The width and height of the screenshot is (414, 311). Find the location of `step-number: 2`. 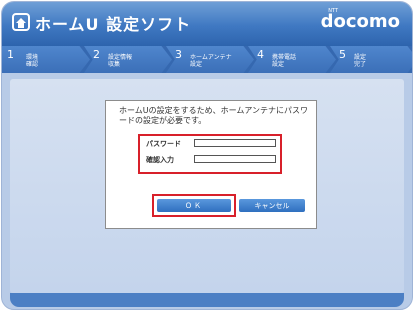

step-number: 2 is located at coordinates (96, 54).